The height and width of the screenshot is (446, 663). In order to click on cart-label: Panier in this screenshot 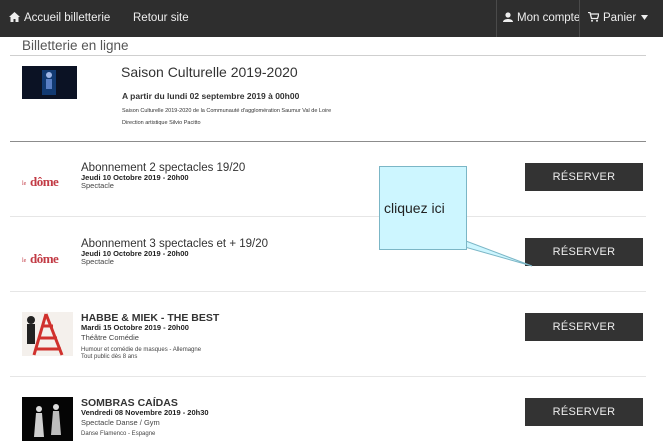, I will do `click(620, 18)`.